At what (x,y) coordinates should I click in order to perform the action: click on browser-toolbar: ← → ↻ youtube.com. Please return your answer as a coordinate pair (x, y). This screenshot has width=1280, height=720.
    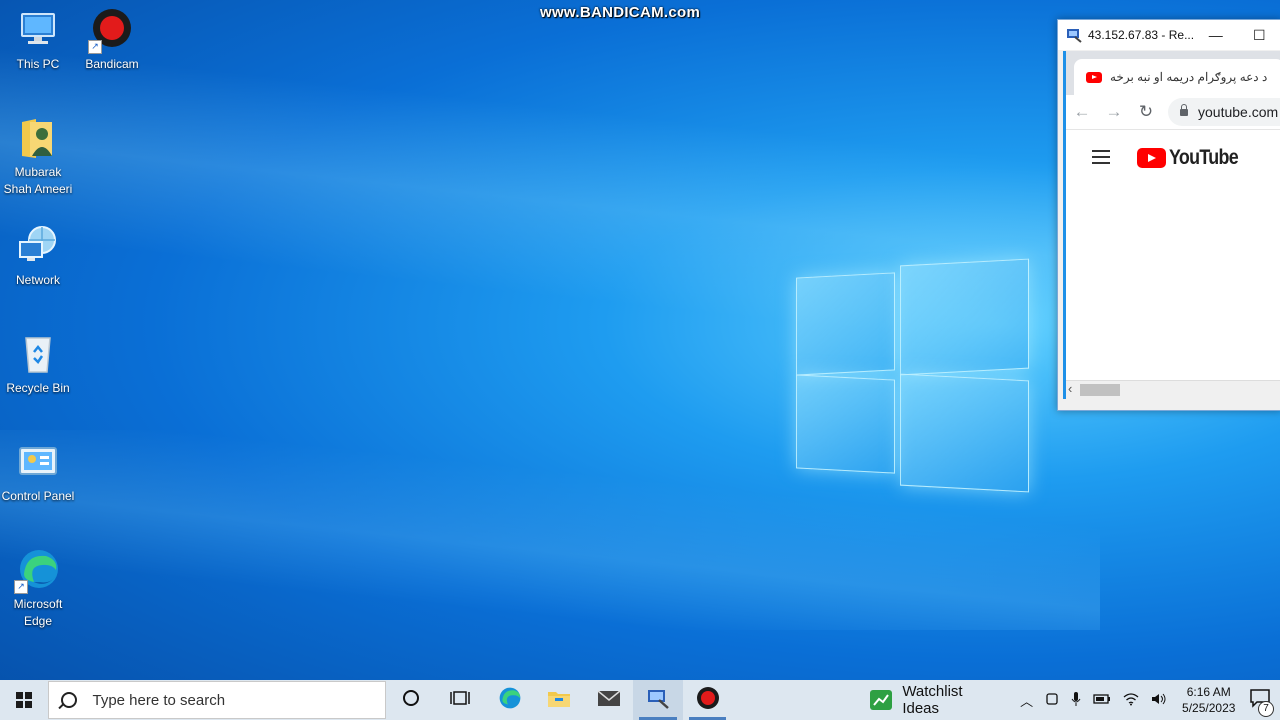
    Looking at the image, I should click on (1173, 112).